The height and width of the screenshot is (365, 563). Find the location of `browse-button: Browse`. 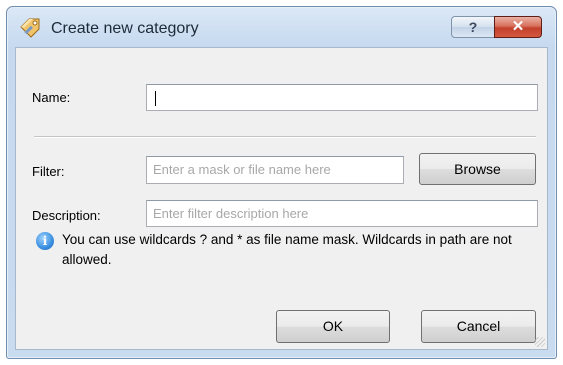

browse-button: Browse is located at coordinates (477, 169).